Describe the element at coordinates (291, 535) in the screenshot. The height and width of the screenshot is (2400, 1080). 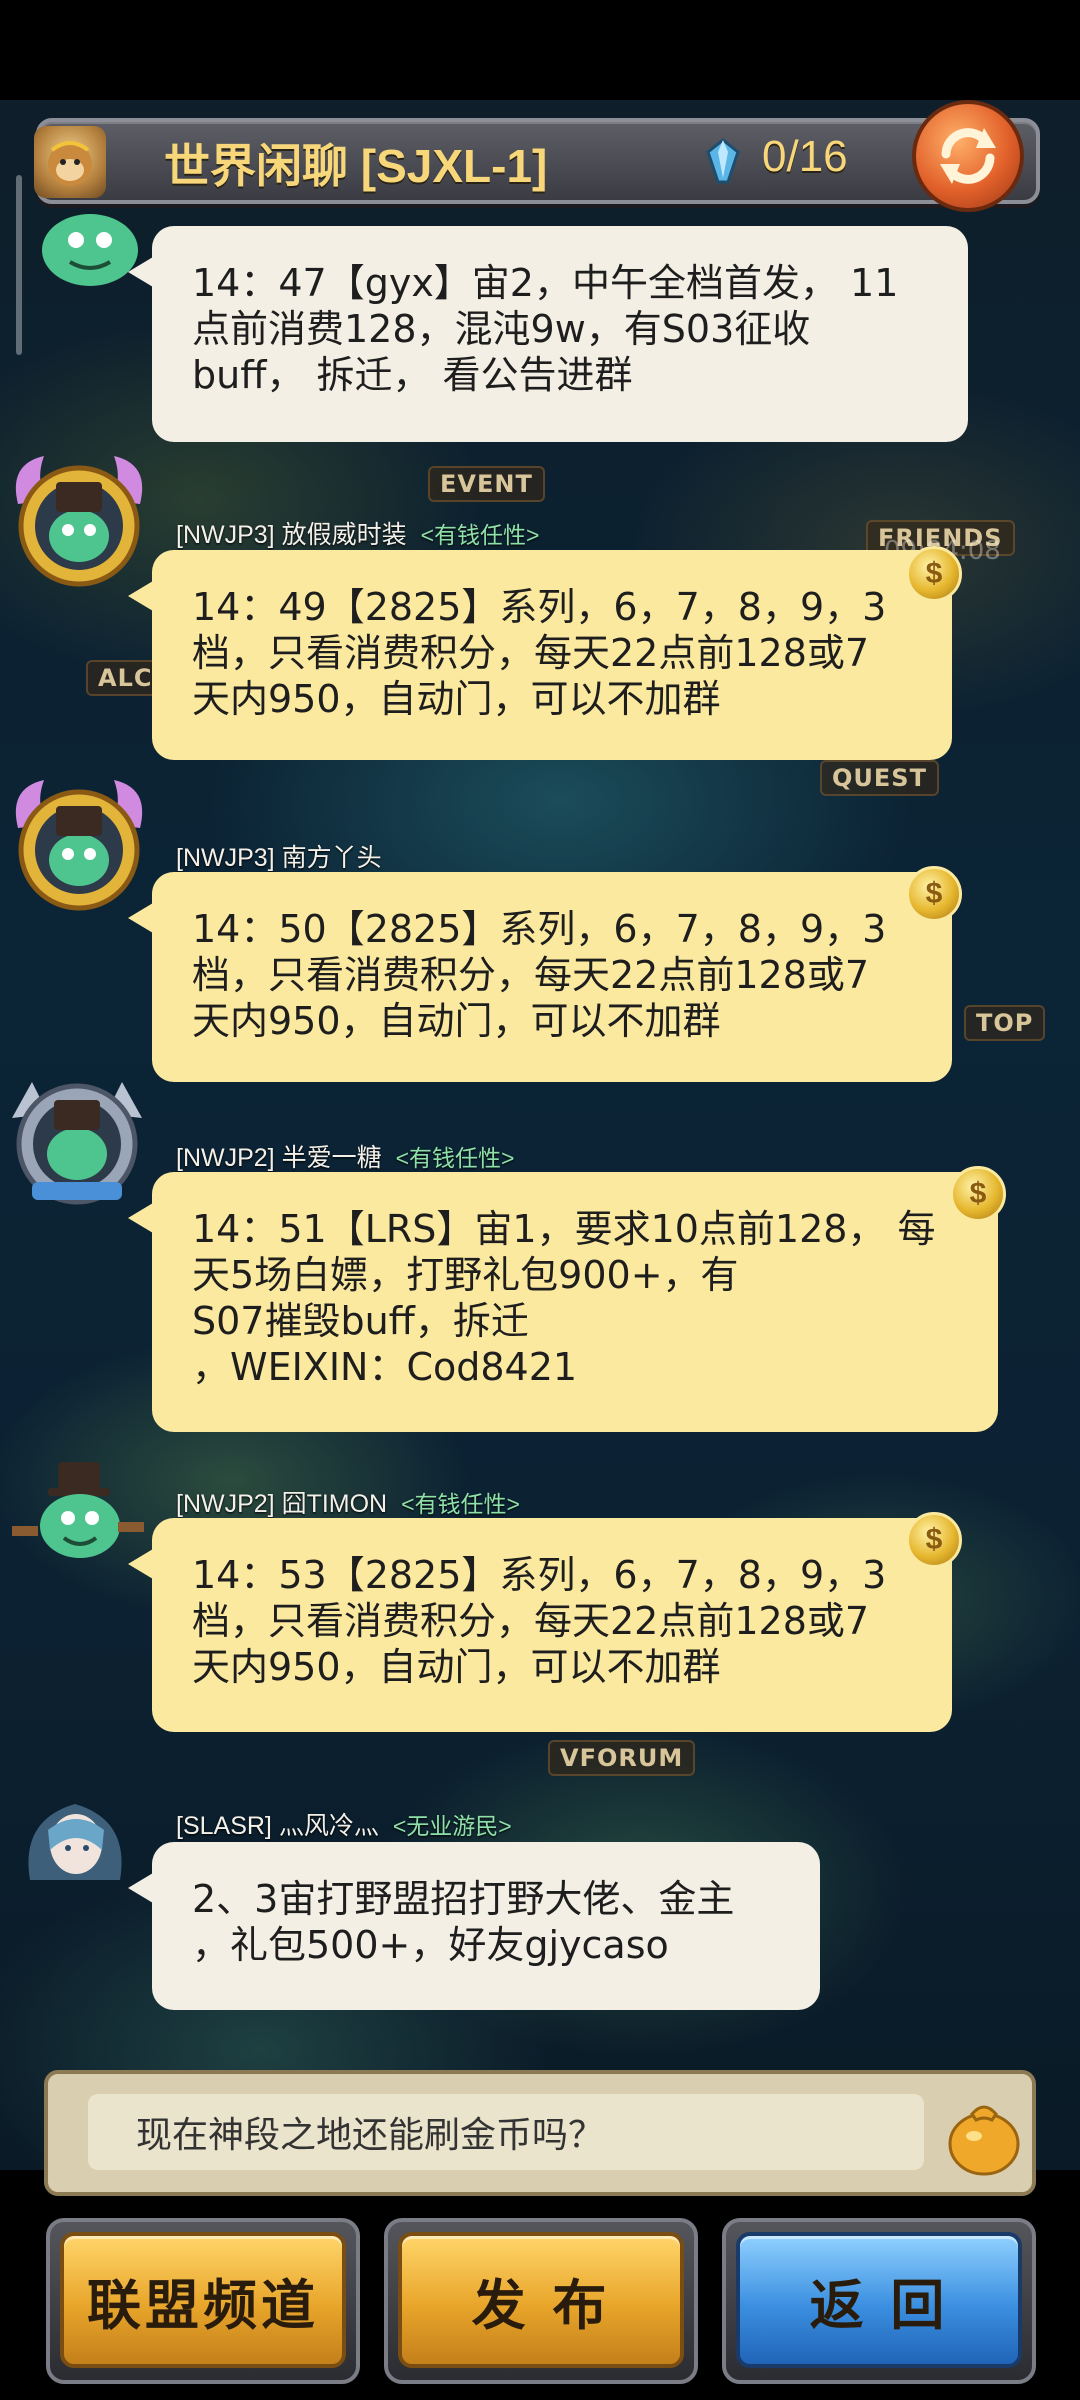
I see `sender-name-text: [NWJP3] 放假威时装` at that location.